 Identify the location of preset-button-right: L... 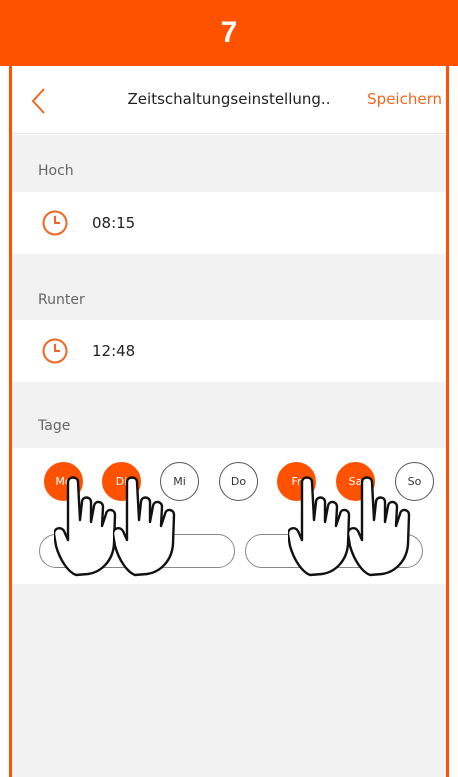
(334, 551).